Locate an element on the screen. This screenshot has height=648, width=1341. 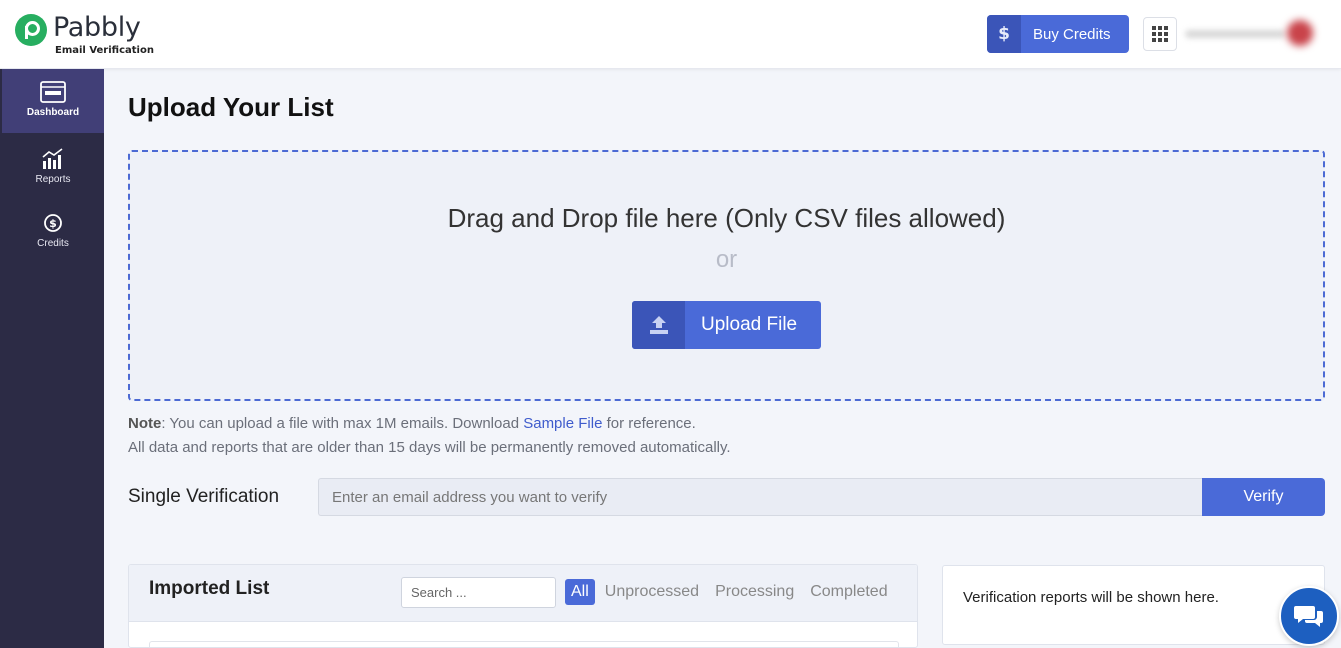
buy-credits-button: $ Buy Credits is located at coordinates (1058, 34).